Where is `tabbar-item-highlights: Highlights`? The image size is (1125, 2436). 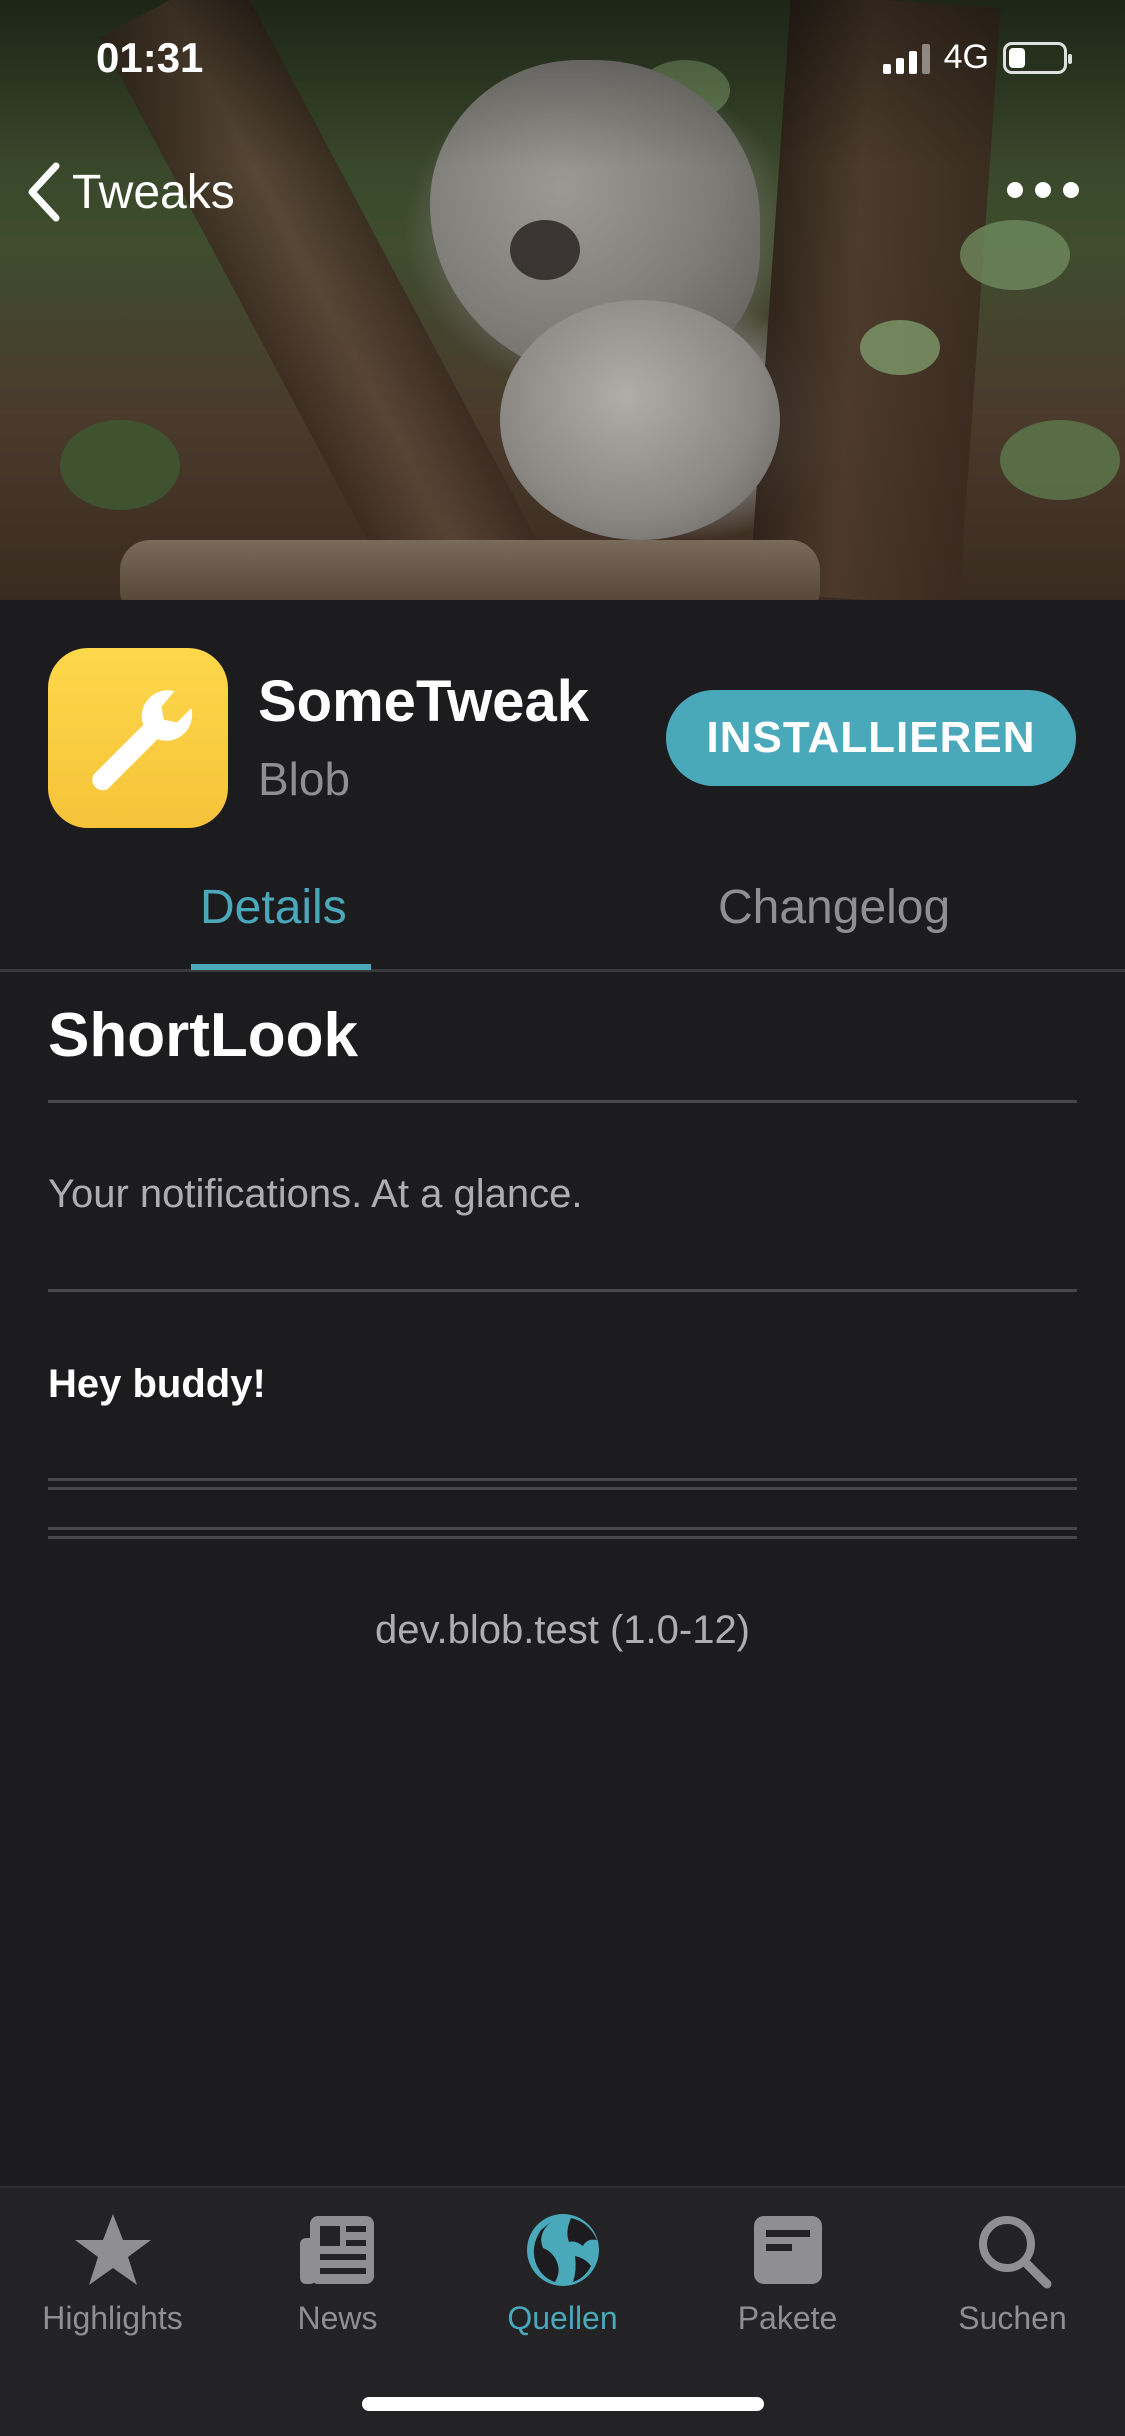
tabbar-item-highlights: Highlights is located at coordinates (112, 2272).